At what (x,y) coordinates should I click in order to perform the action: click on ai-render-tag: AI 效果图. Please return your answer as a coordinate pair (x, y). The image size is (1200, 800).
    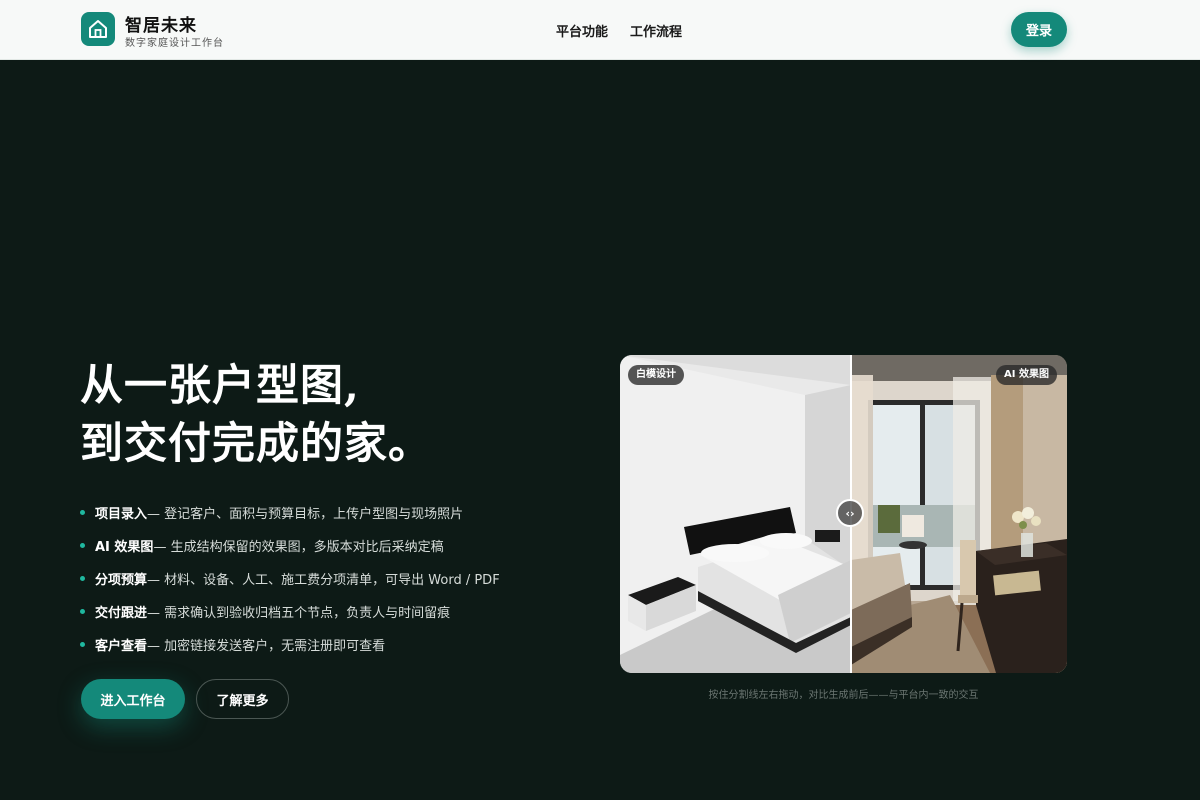
    Looking at the image, I should click on (1026, 375).